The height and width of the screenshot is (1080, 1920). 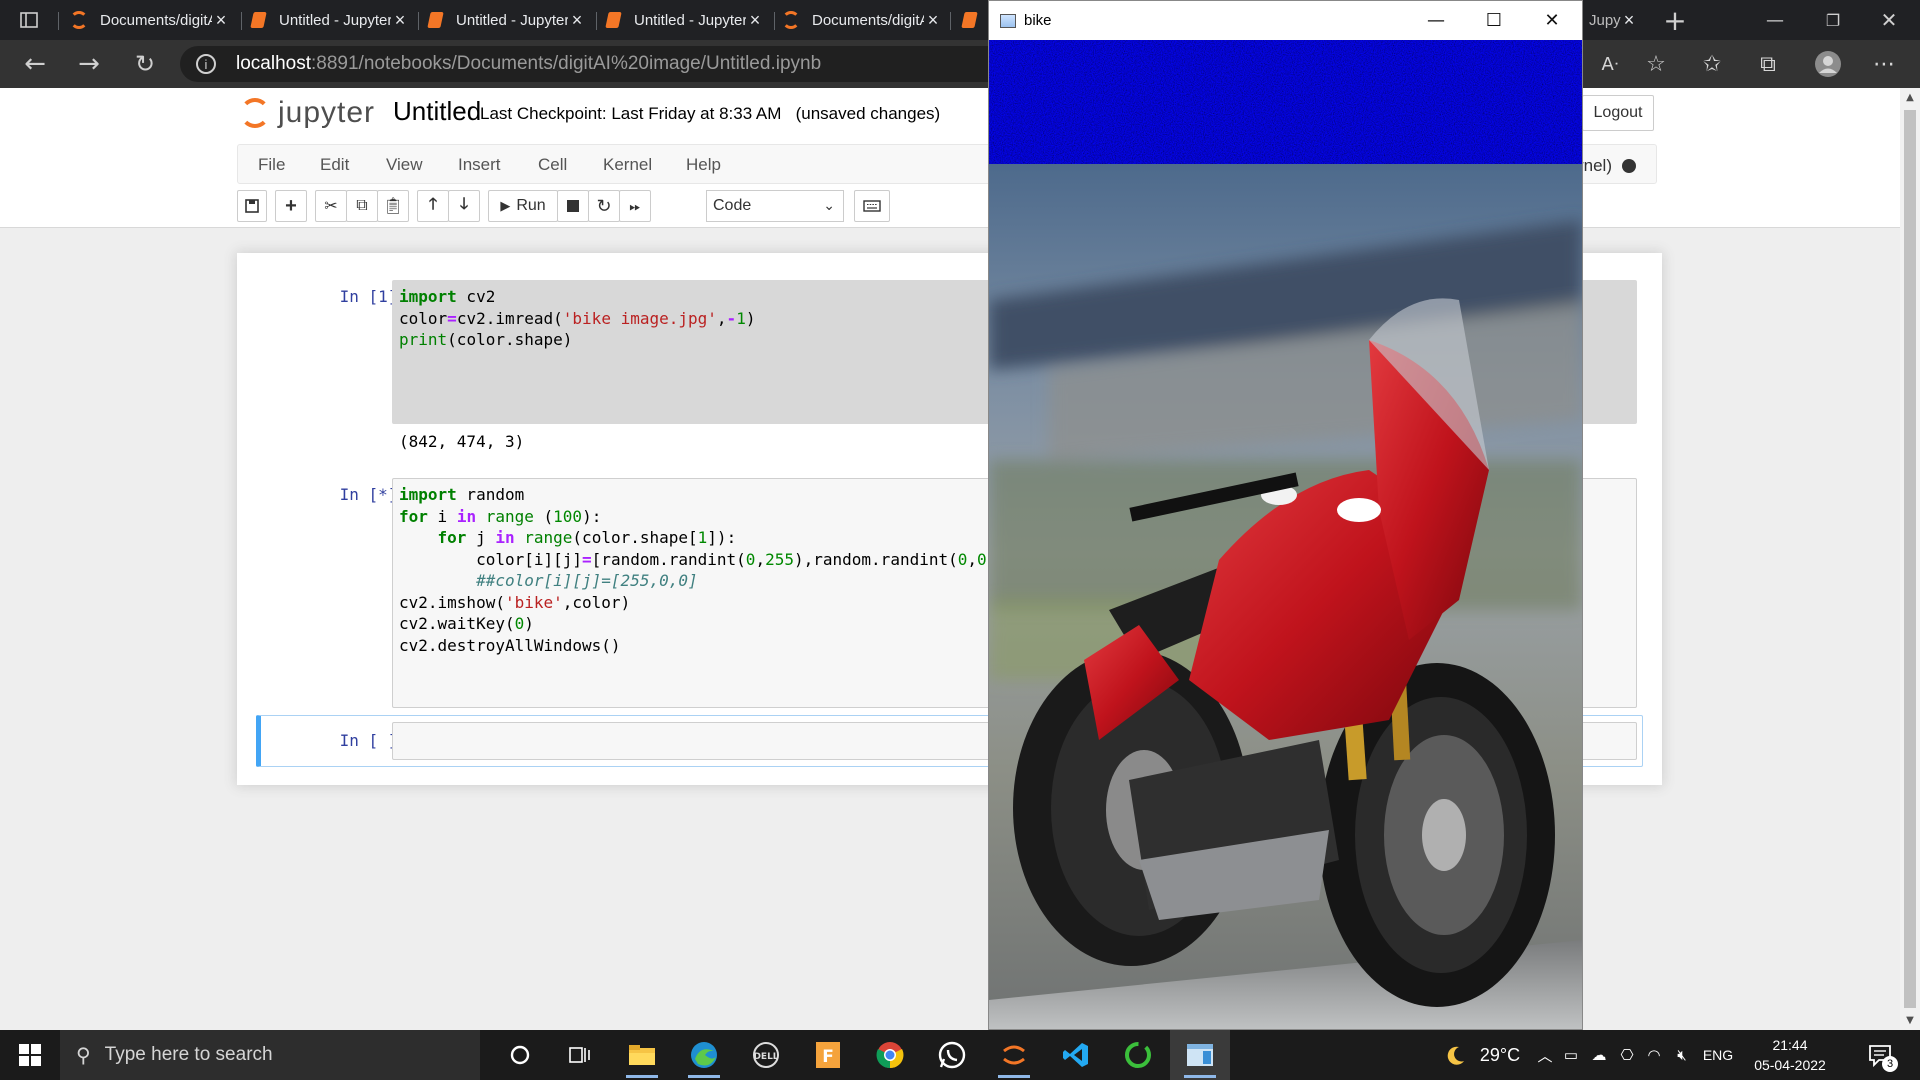 What do you see at coordinates (271, 165) in the screenshot?
I see `menu-file: File` at bounding box center [271, 165].